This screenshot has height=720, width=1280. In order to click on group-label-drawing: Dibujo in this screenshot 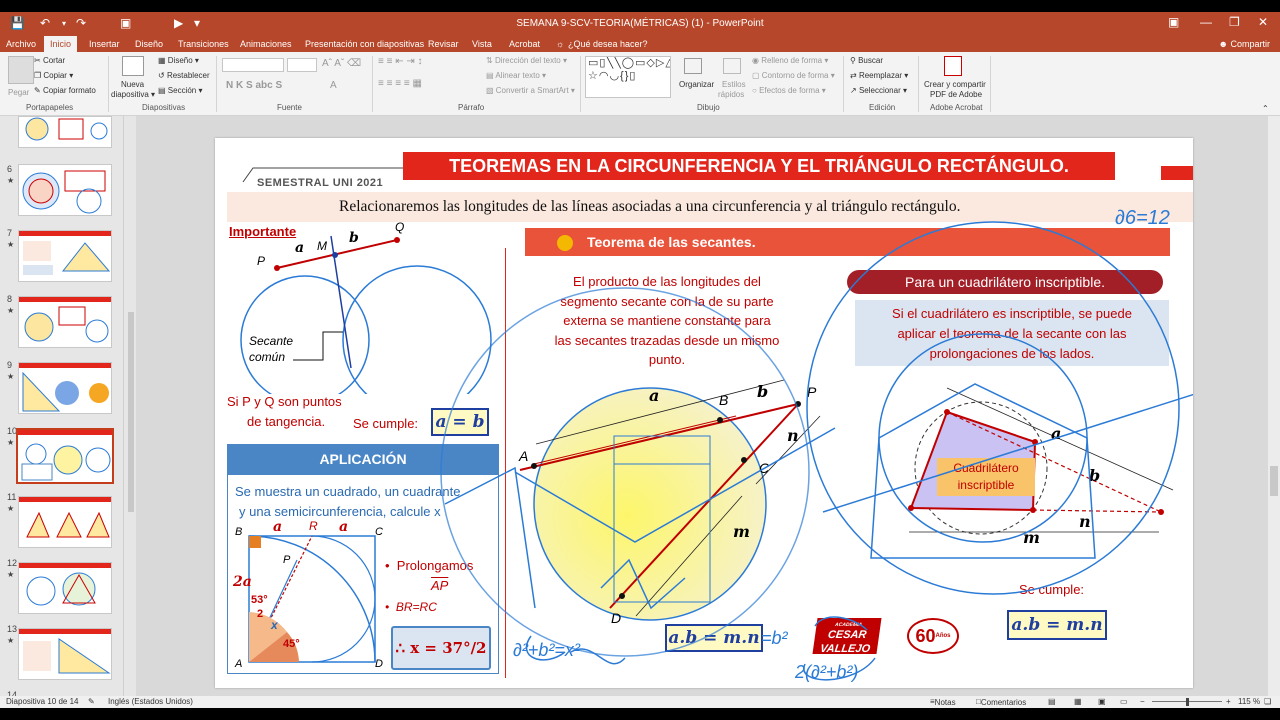, I will do `click(708, 107)`.